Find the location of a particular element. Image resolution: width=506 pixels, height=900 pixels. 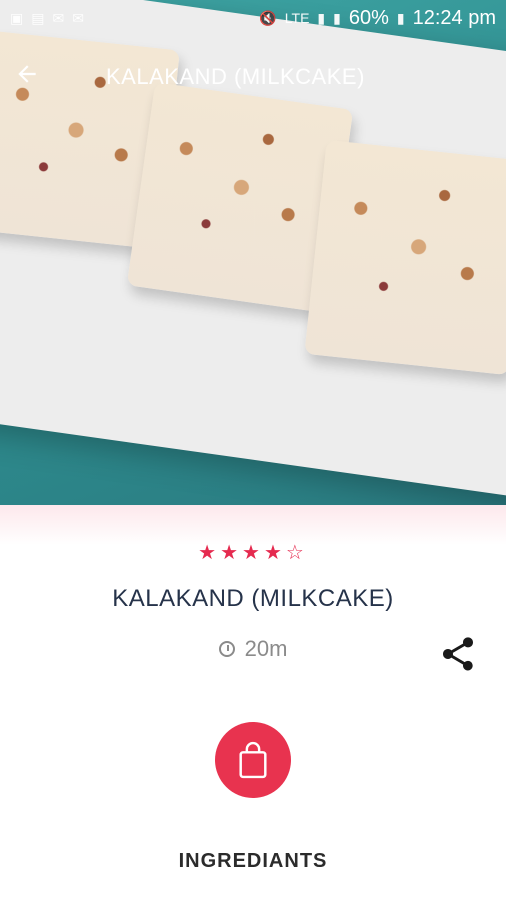

gallery-icon: ▤ is located at coordinates (38, 17).